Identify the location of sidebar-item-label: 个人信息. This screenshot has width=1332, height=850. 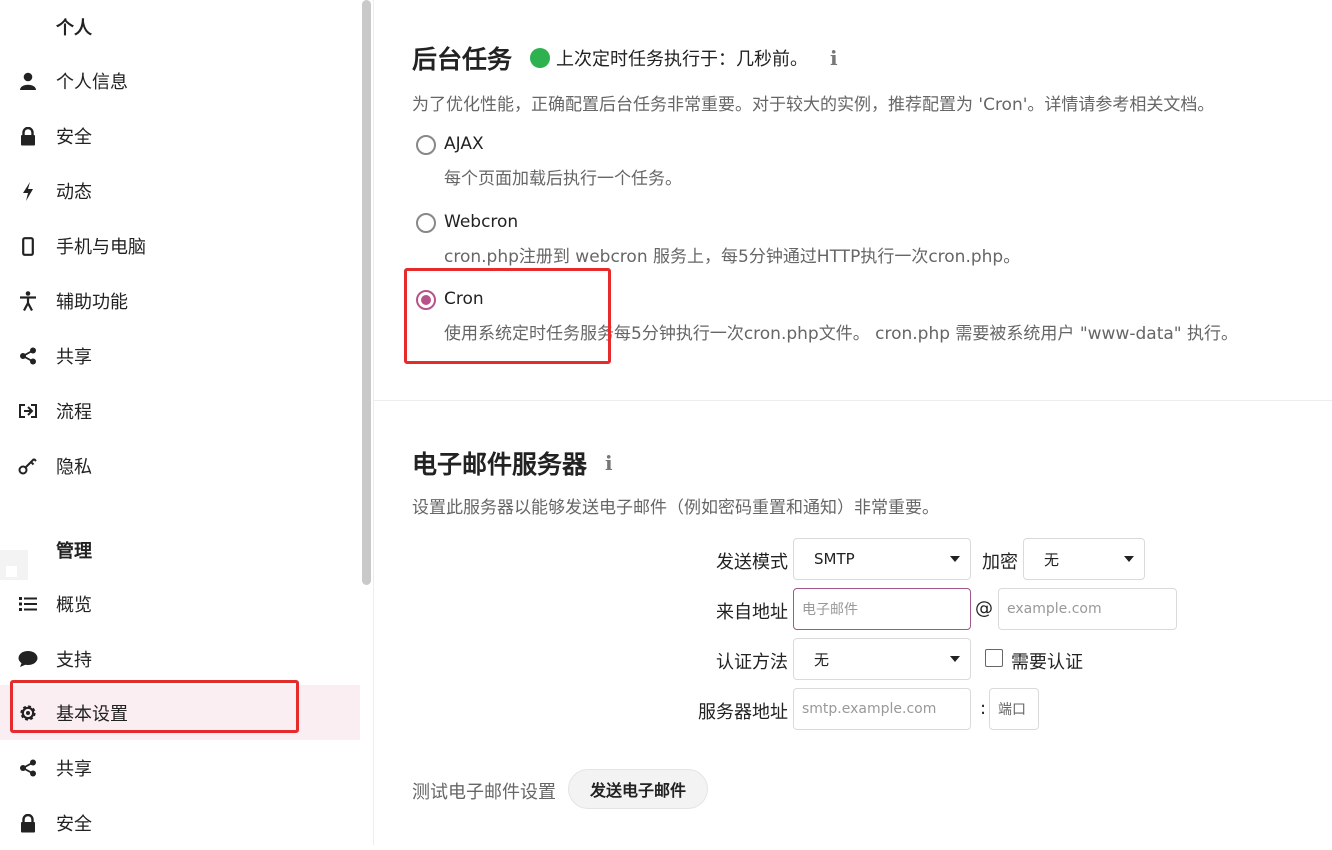
(92, 82).